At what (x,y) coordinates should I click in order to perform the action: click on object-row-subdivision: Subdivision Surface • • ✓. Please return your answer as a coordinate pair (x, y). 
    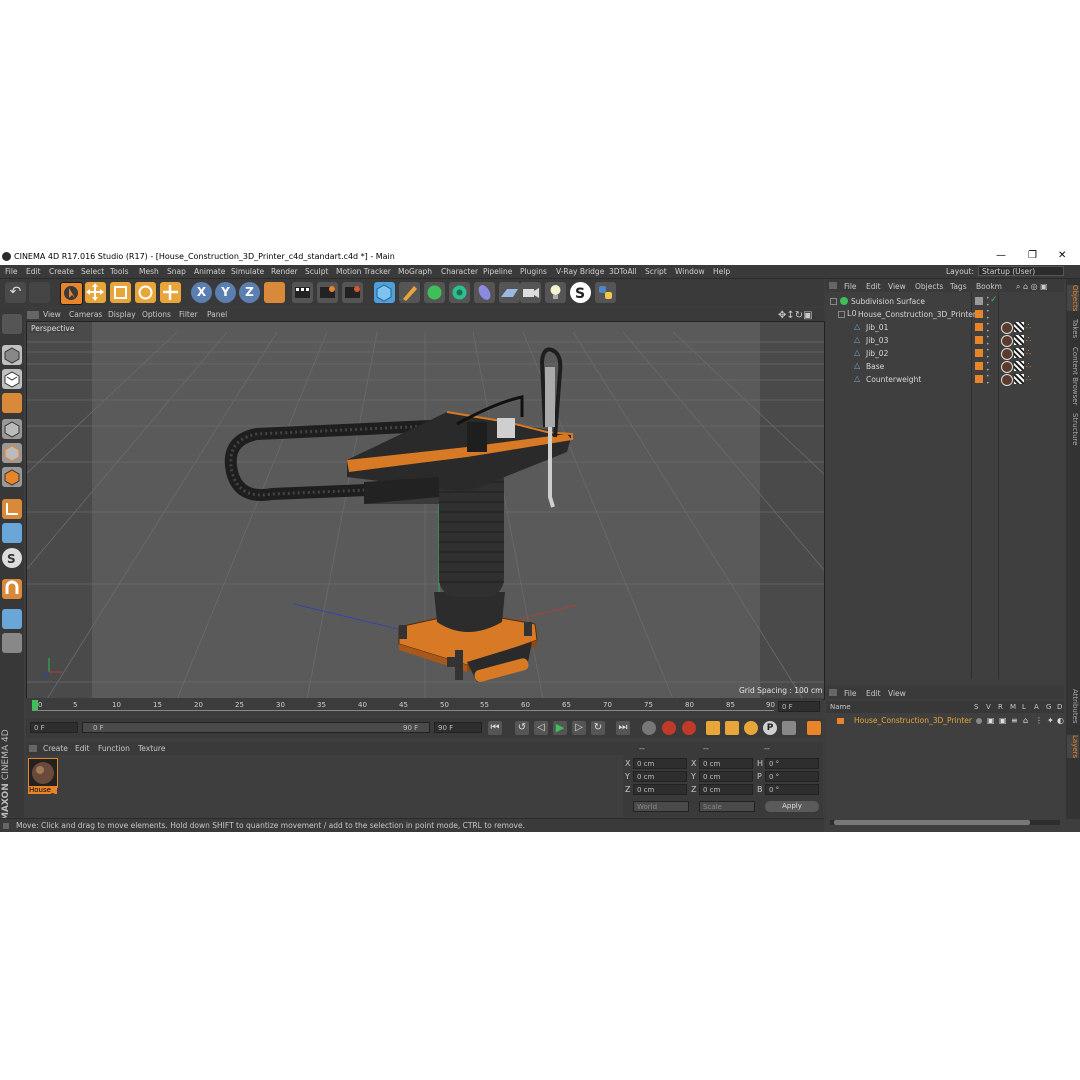
    Looking at the image, I should click on (945, 302).